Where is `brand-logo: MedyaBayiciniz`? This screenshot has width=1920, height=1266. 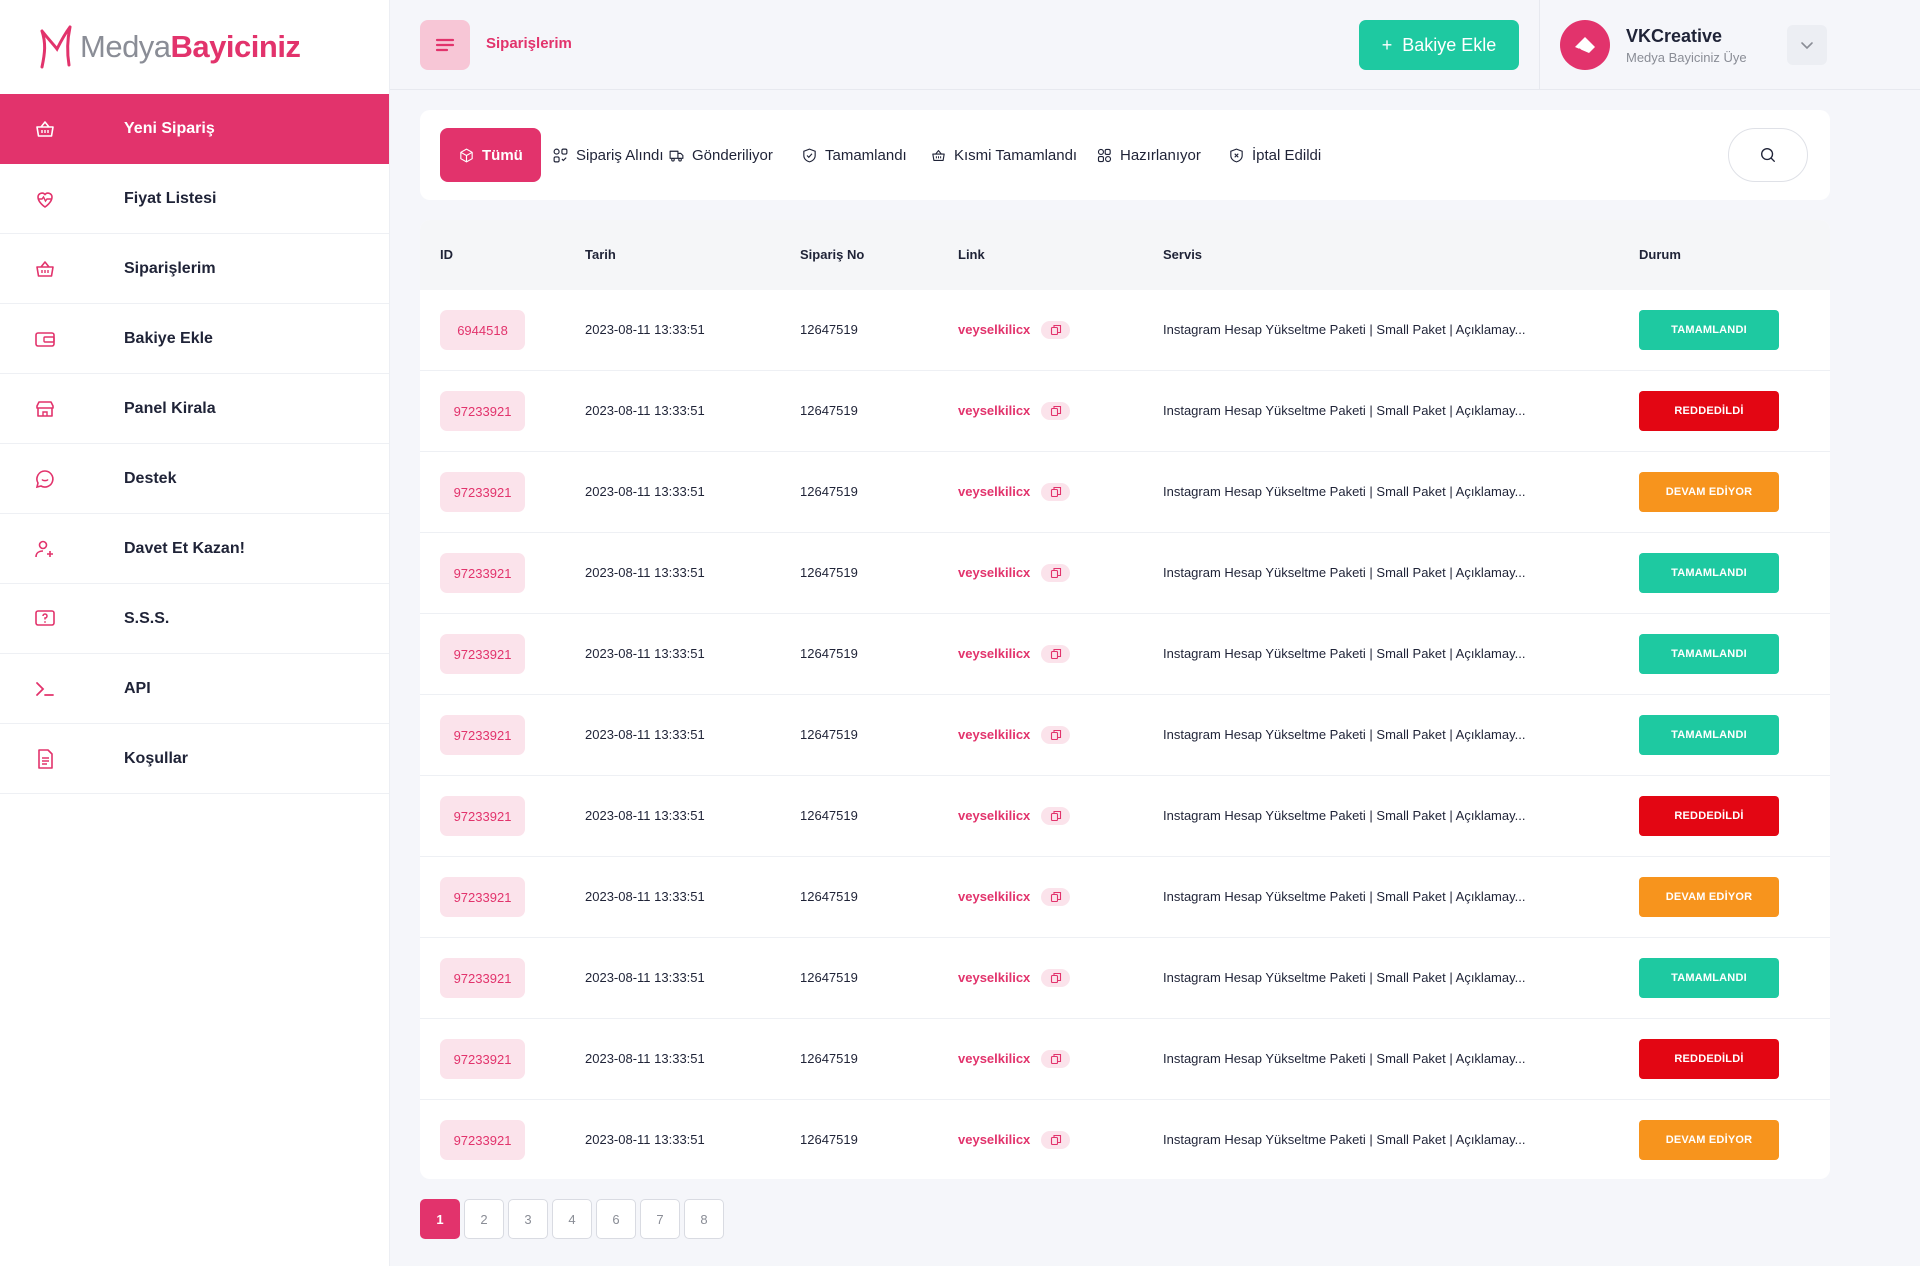
brand-logo: MedyaBayiciniz is located at coordinates (194, 47).